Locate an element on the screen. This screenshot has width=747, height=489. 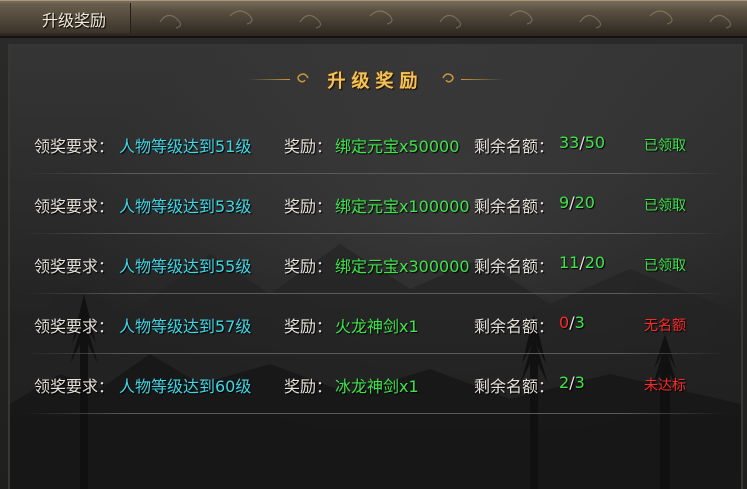
panel-header-title: 升级奖励 is located at coordinates (375, 81).